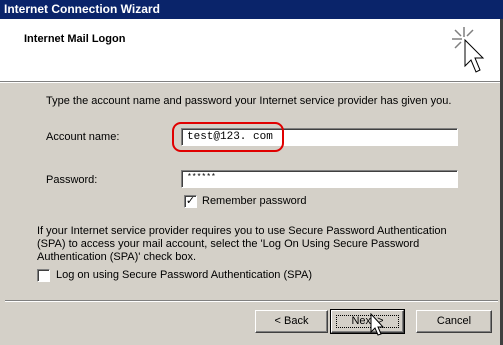 Image resolution: width=503 pixels, height=345 pixels. What do you see at coordinates (117, 257) in the screenshot?
I see `spa-info-line3: Authentication (SPA)' check box.` at bounding box center [117, 257].